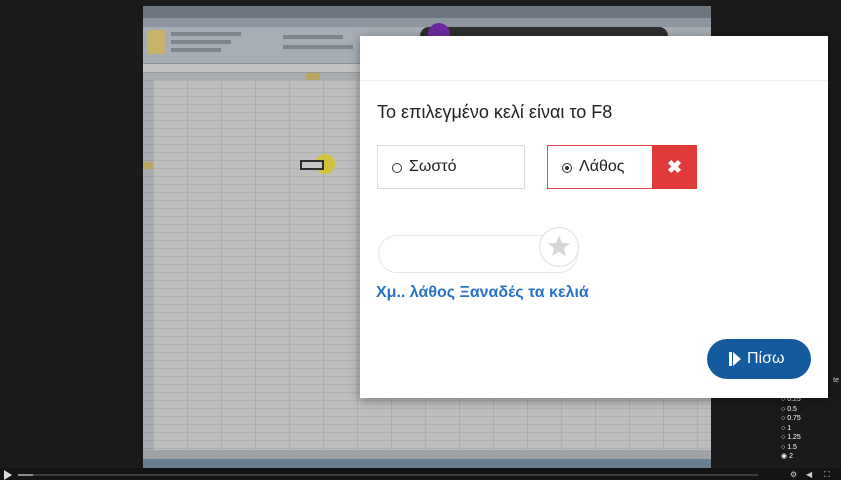 This screenshot has height=480, width=841. I want to click on excel-status-bar, so click(427, 463).